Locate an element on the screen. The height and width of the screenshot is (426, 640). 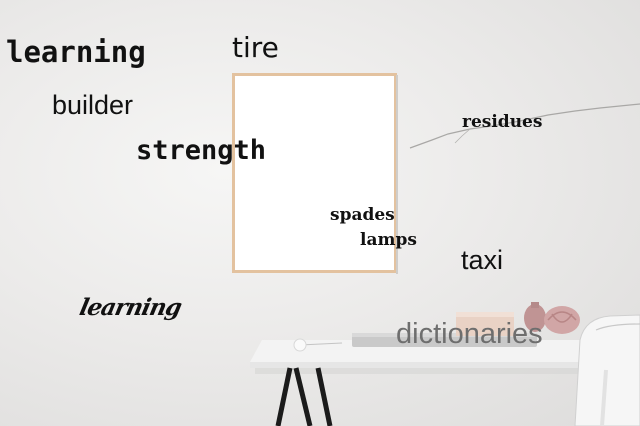
word-learning-top: learning is located at coordinates (76, 52).